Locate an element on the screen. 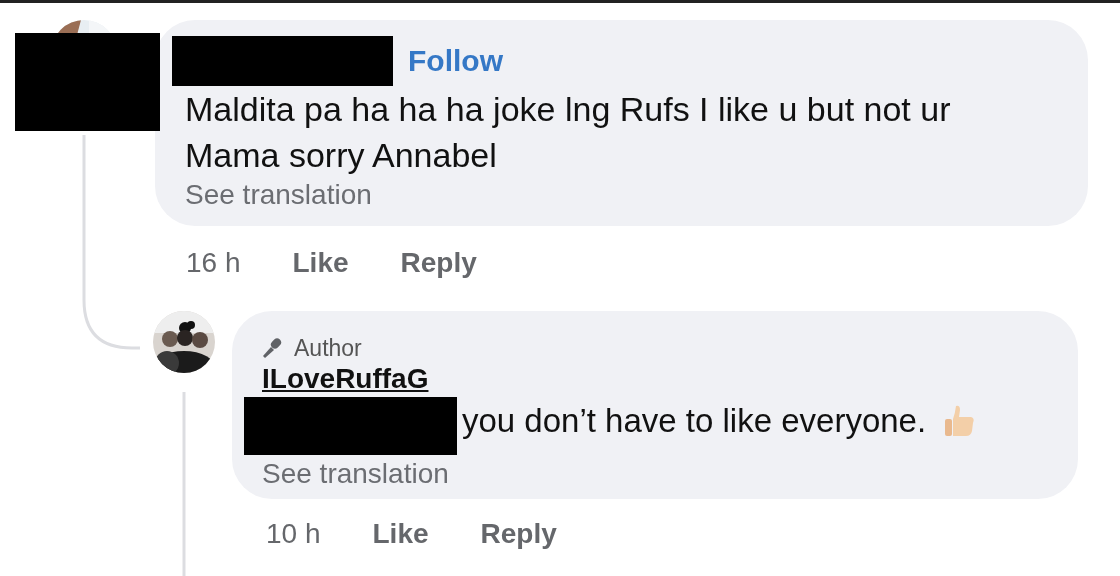  thumbs-up-icon is located at coordinates (959, 421).